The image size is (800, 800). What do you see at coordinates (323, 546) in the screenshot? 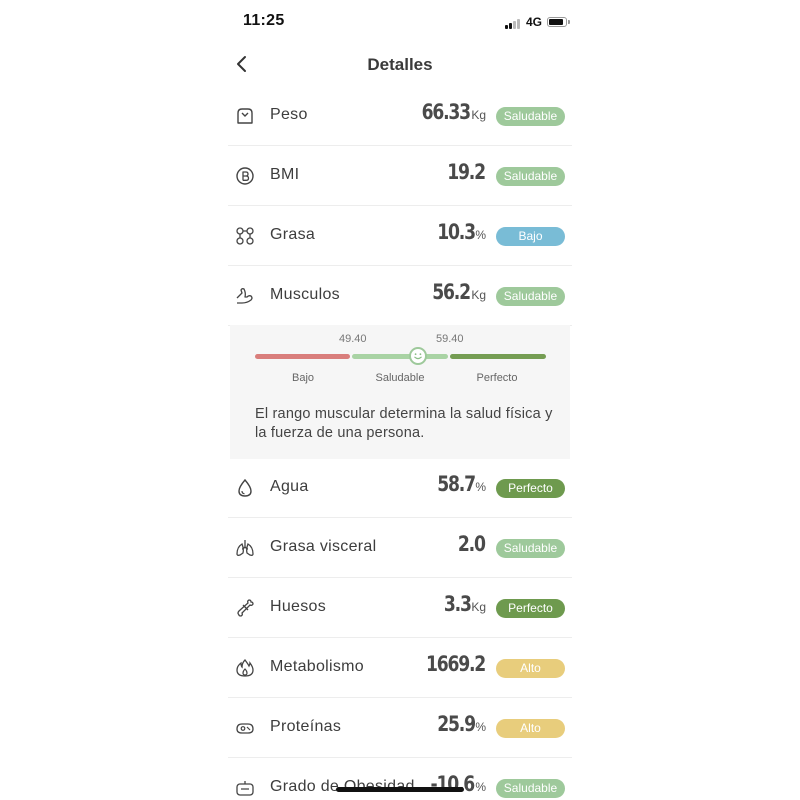
I see `metric-label: Grasa visceral` at bounding box center [323, 546].